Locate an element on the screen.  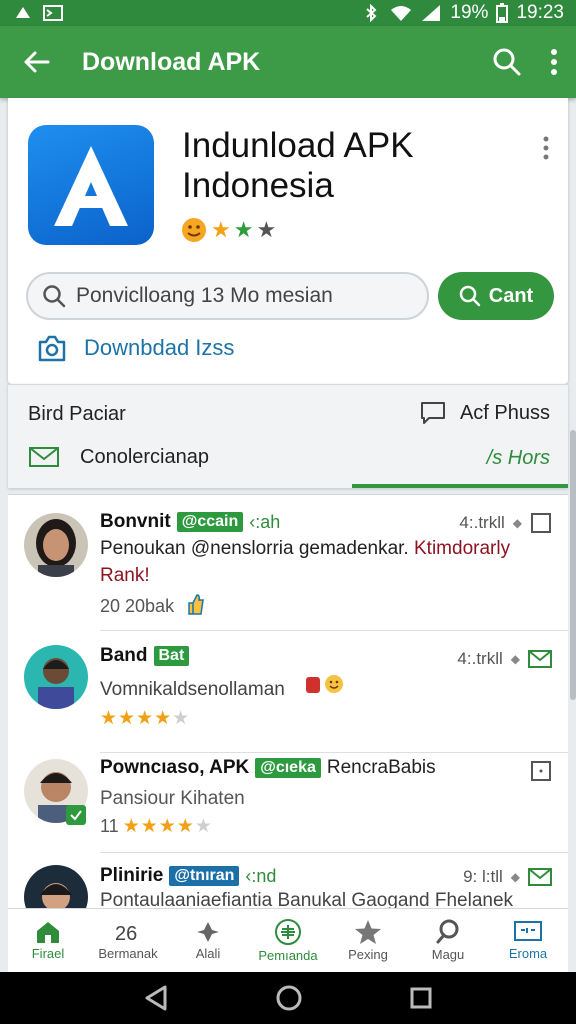
system-nav-bar is located at coordinates (288, 998).